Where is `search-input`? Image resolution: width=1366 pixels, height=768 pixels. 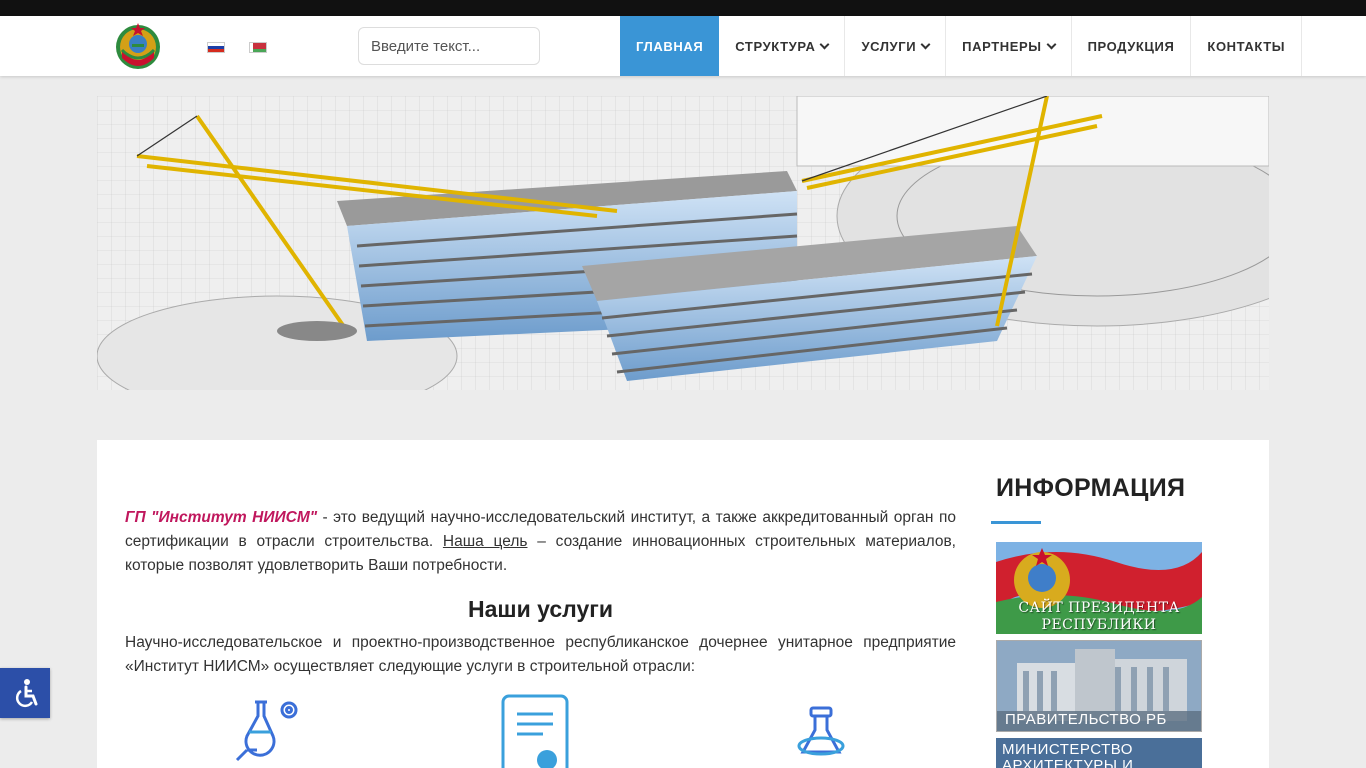
search-input is located at coordinates (449, 46).